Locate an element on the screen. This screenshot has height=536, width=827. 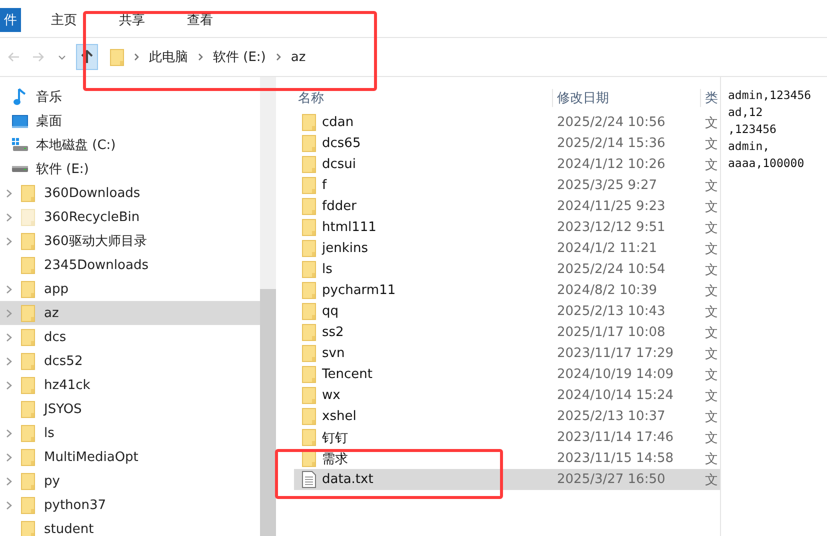
drive-icon is located at coordinates (20, 169).